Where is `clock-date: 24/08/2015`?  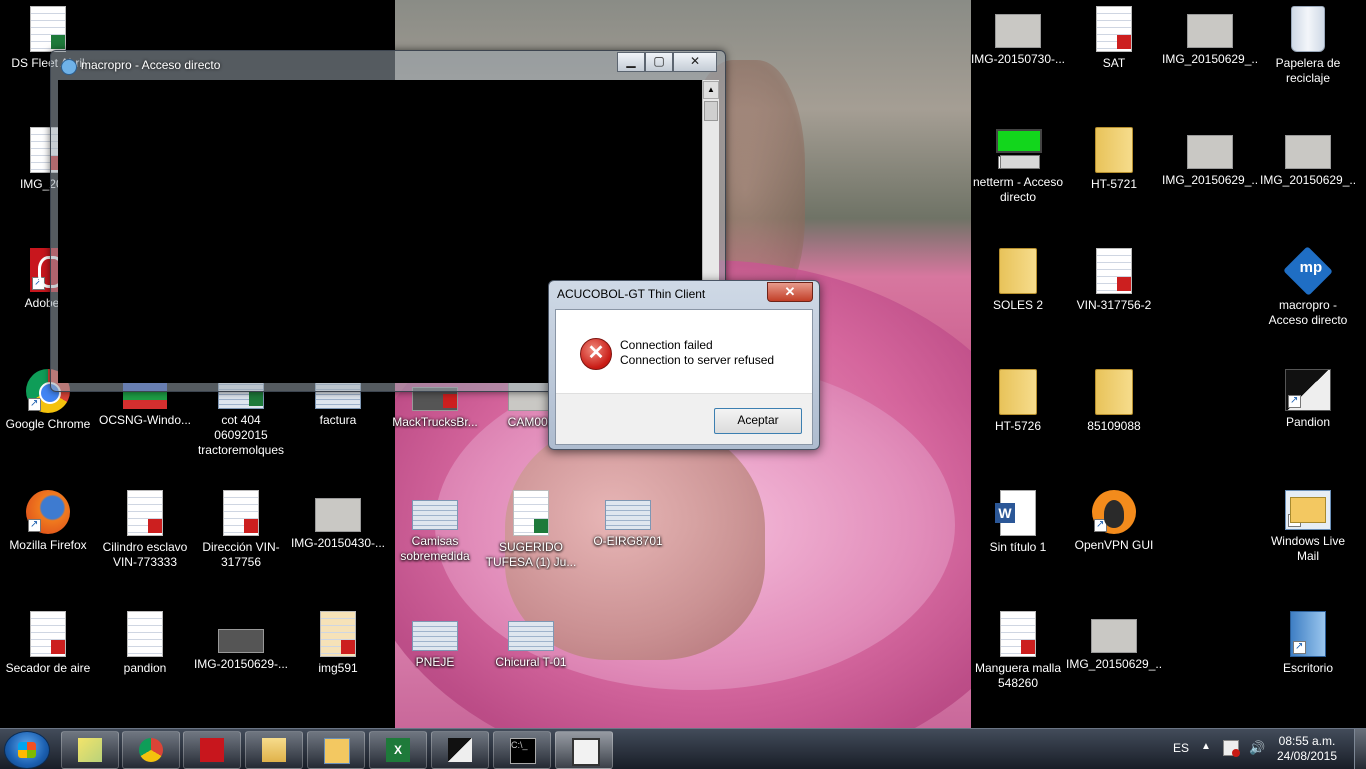
clock-date: 24/08/2015 is located at coordinates (1307, 756).